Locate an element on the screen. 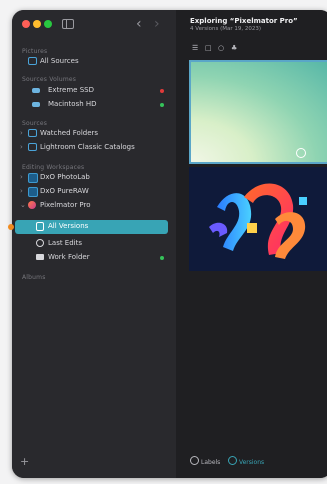  folder-view-icon: □ is located at coordinates (208, 48).